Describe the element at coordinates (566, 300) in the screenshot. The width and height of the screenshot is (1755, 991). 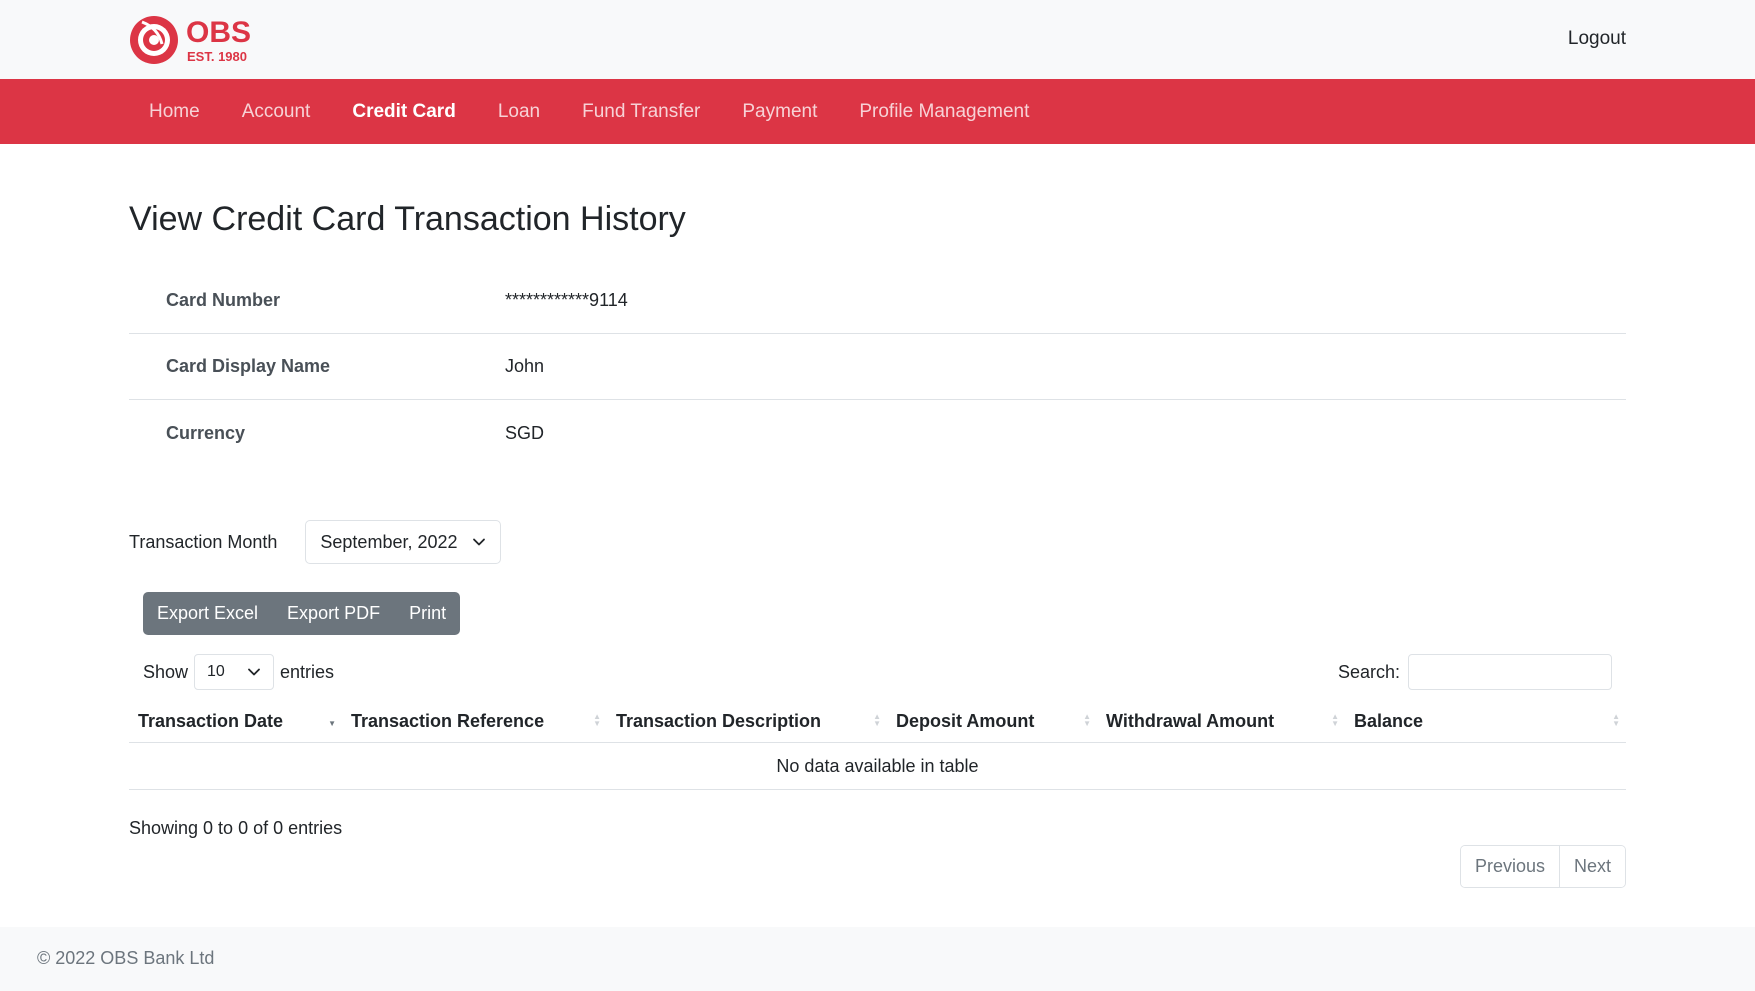
I see `card-info-value: ************9114` at that location.